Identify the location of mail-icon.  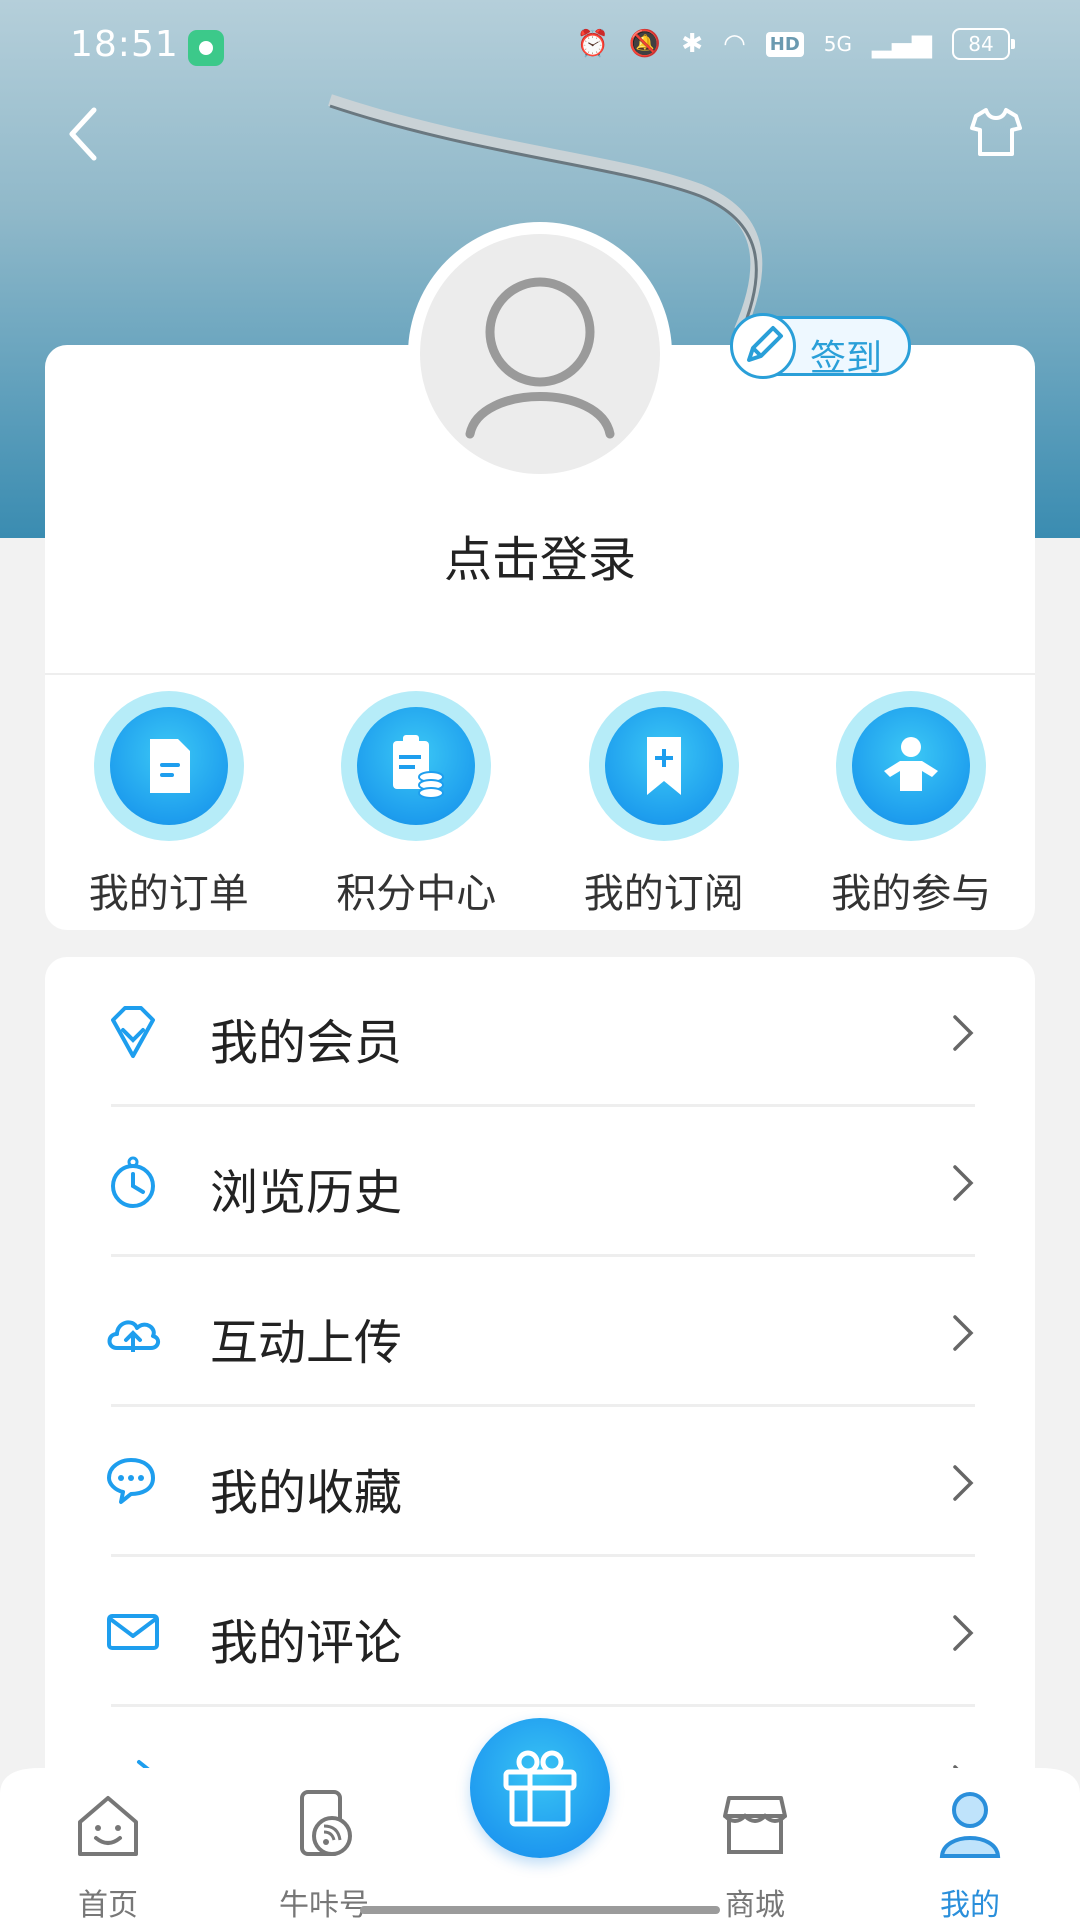
(133, 1632).